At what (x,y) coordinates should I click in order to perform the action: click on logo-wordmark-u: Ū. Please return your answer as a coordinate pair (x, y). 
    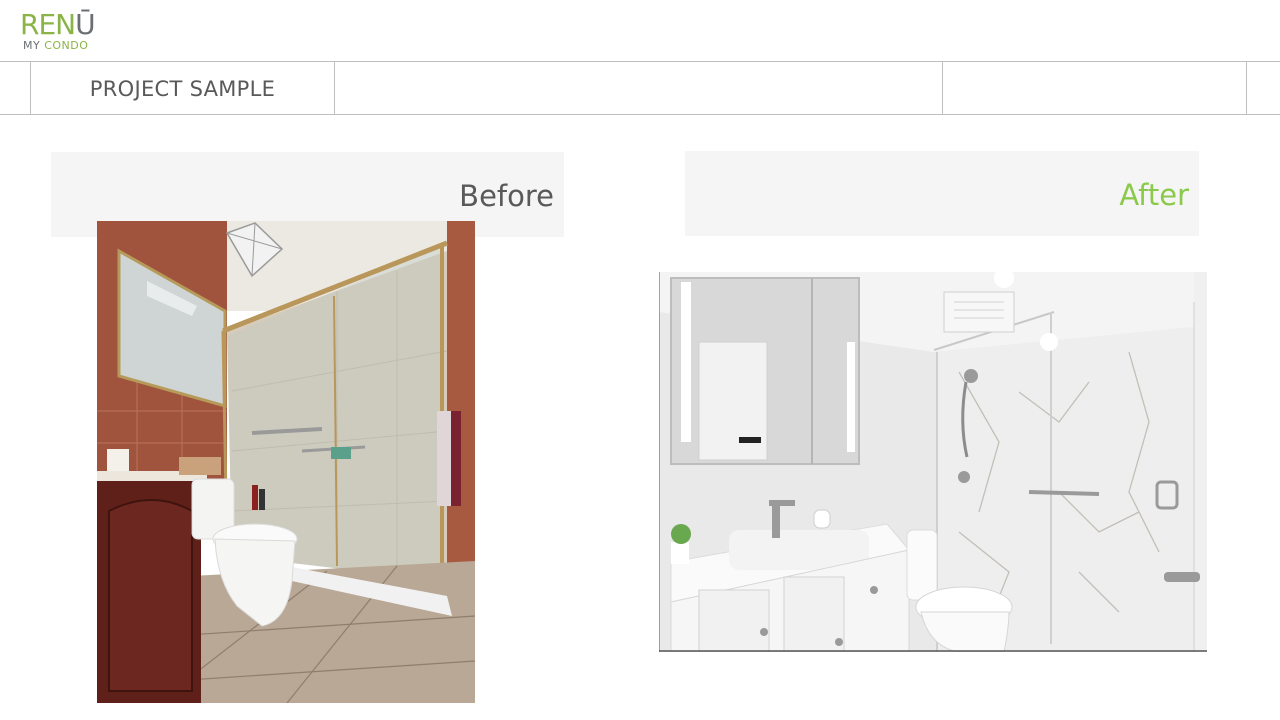
    Looking at the image, I should click on (85, 24).